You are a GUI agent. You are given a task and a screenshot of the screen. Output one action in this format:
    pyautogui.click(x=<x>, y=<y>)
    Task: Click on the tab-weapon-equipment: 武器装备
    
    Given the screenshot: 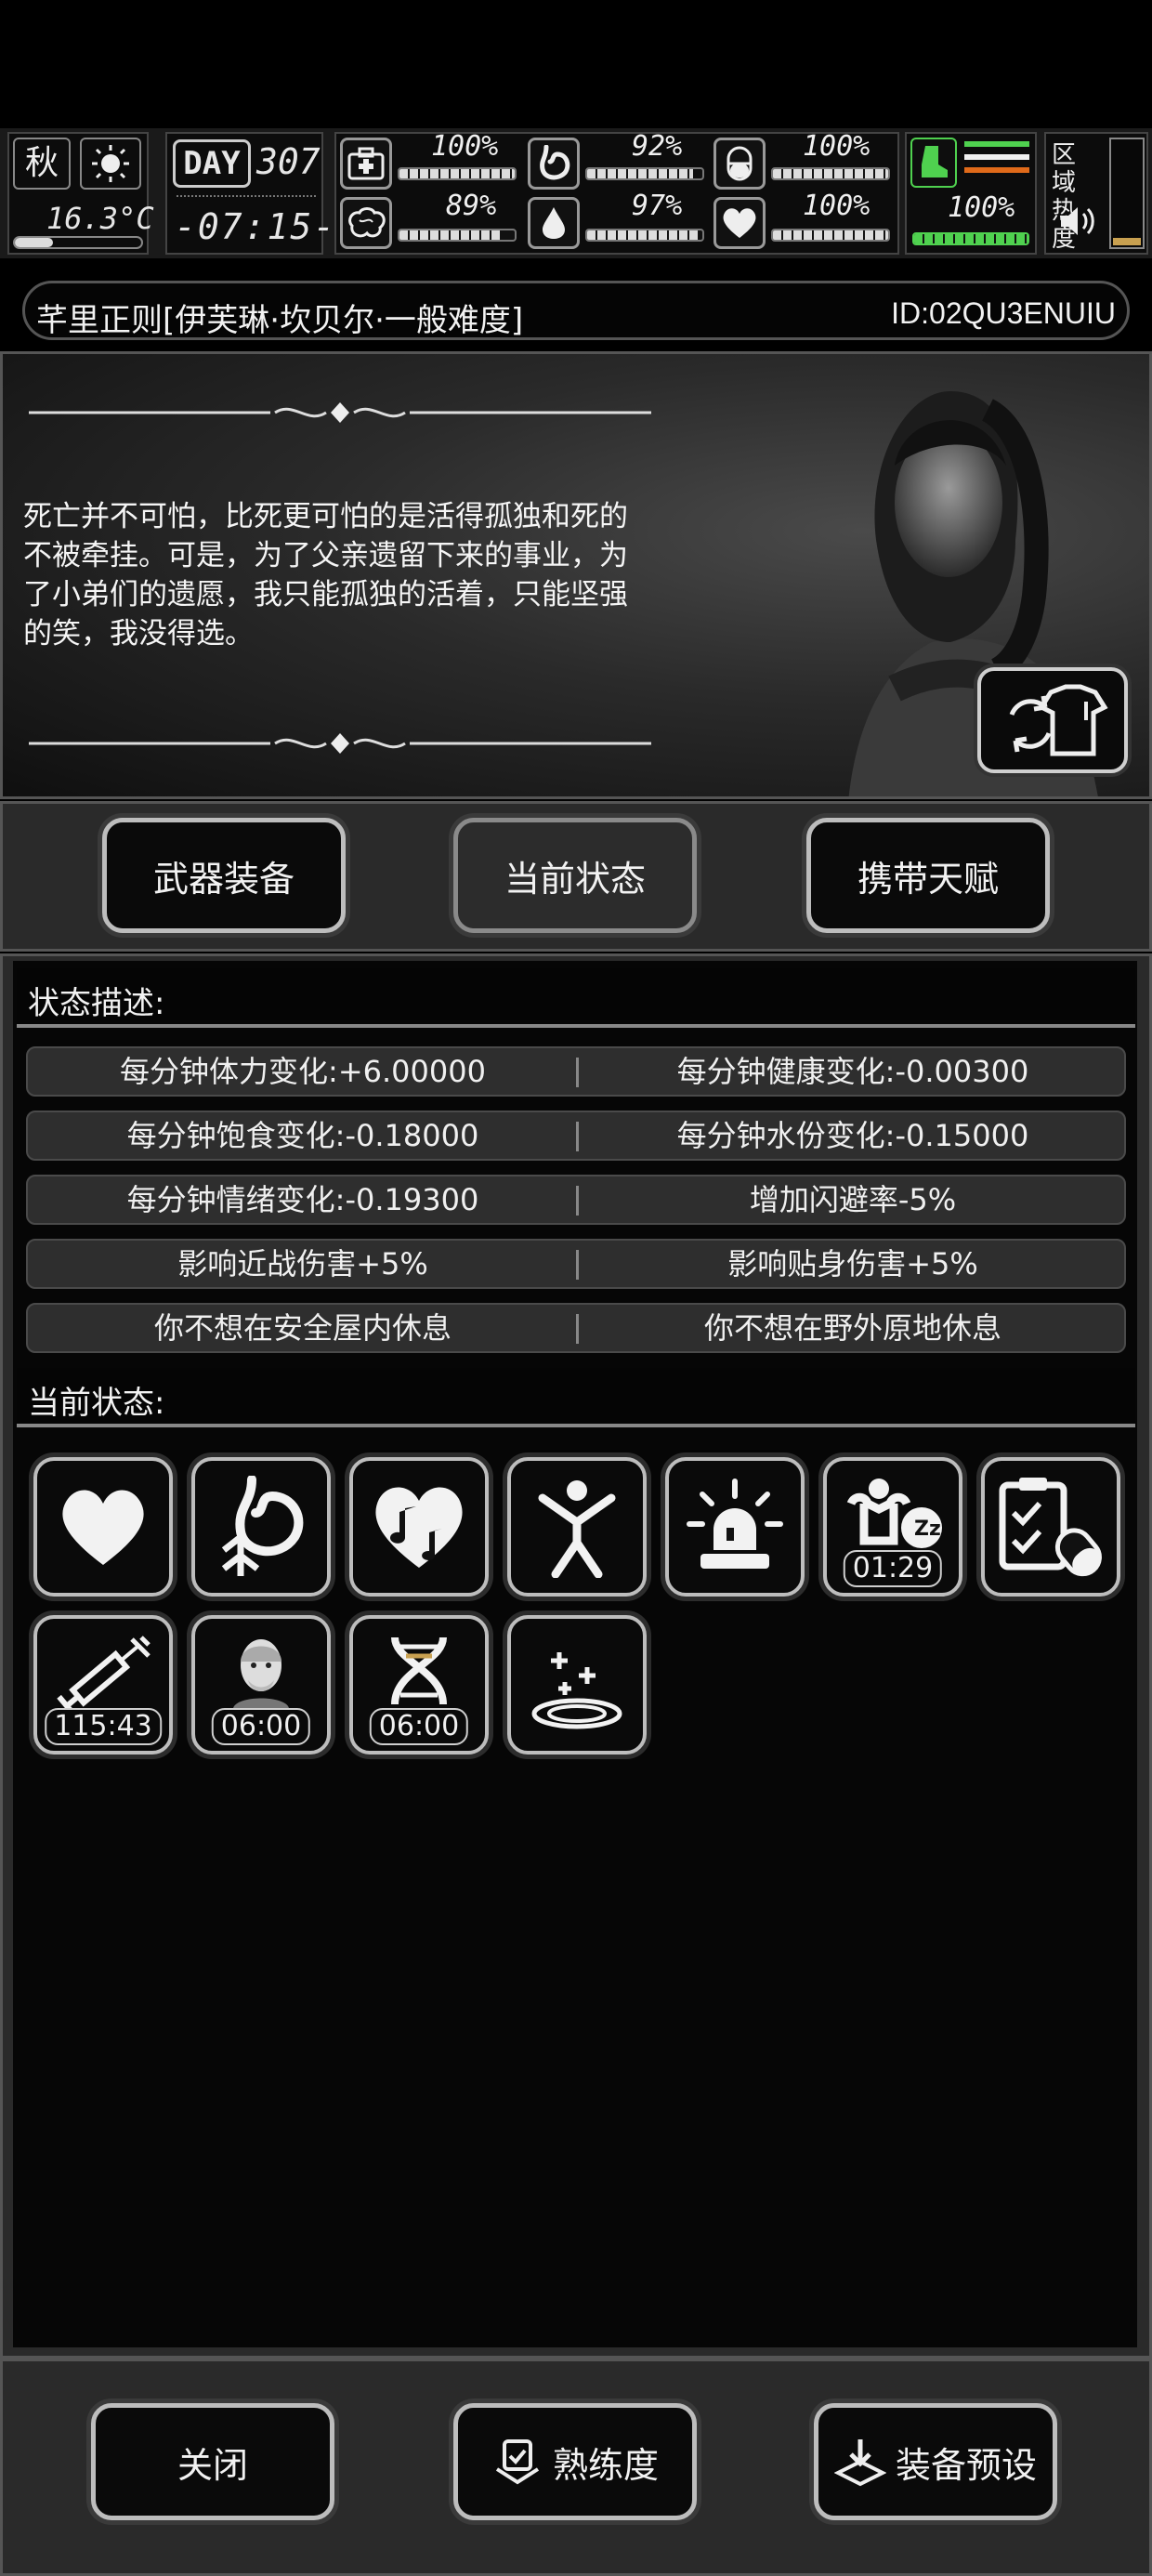 What is the action you would take?
    pyautogui.click(x=224, y=875)
    